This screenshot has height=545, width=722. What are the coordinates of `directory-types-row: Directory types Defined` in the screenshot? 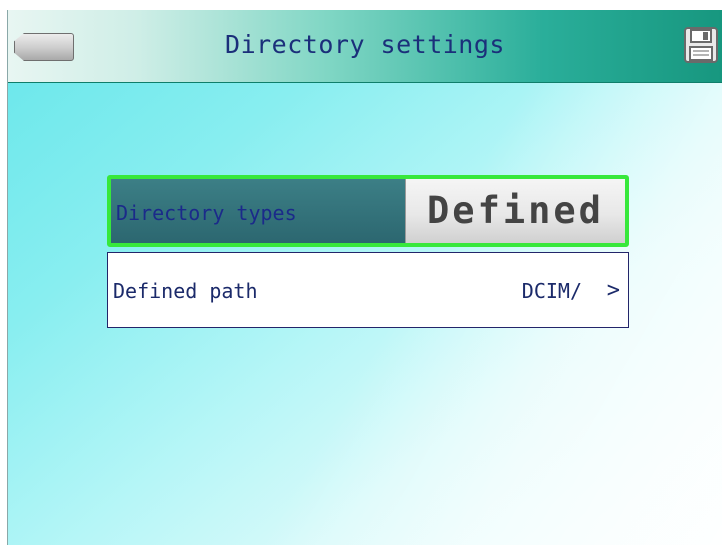 It's located at (368, 211).